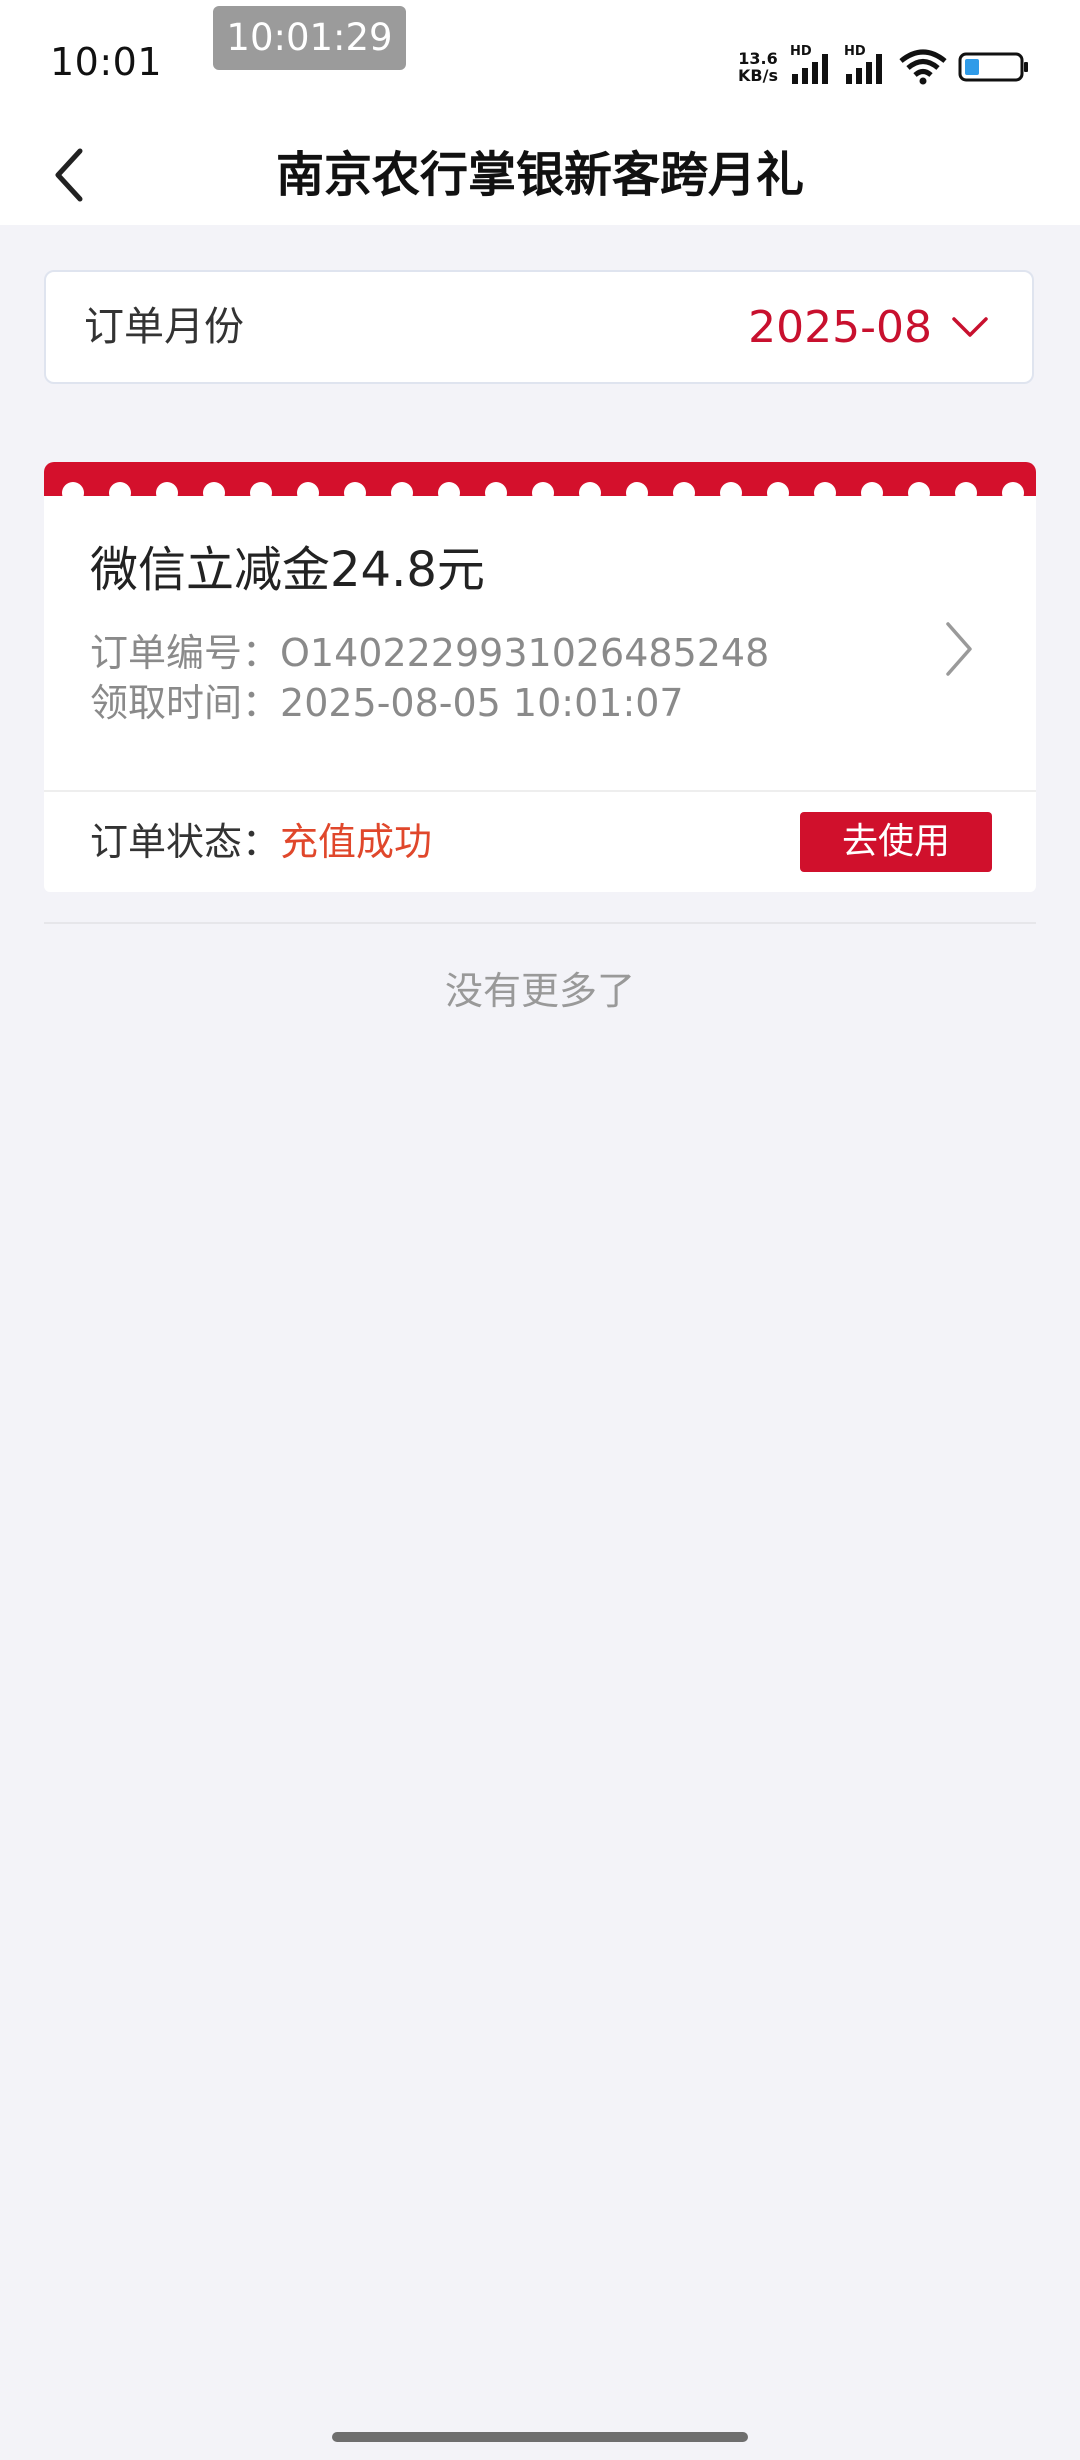  Describe the element at coordinates (482, 703) in the screenshot. I see `receive-time-value: 2025-08-05 10:01:07` at that location.